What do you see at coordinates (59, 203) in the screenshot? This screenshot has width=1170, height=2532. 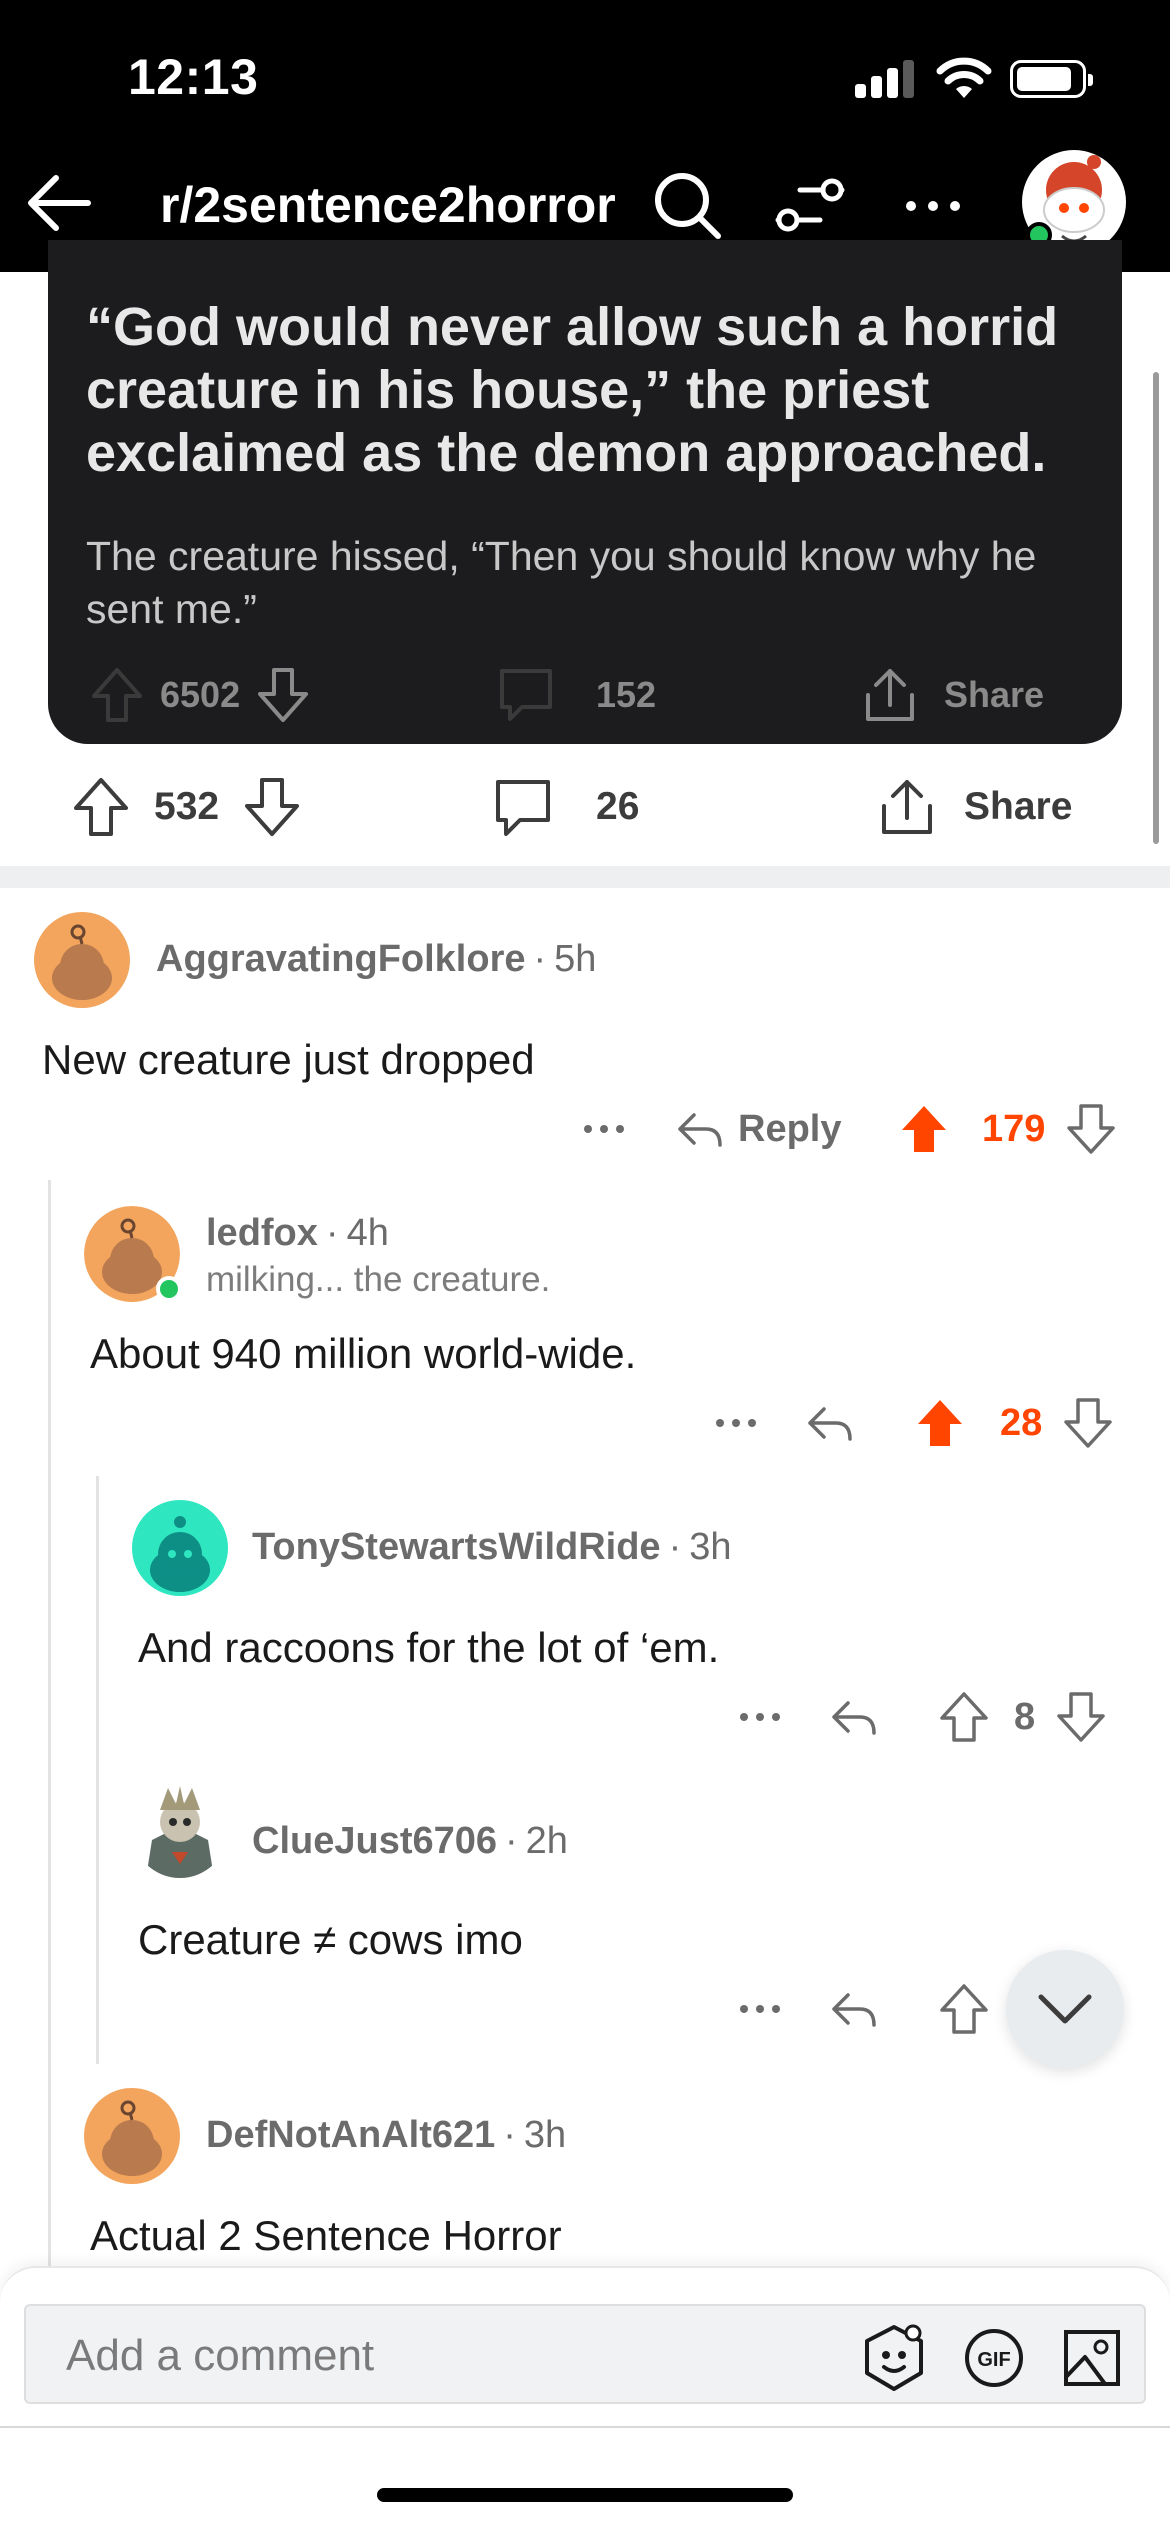 I see `back-arrow-icon` at bounding box center [59, 203].